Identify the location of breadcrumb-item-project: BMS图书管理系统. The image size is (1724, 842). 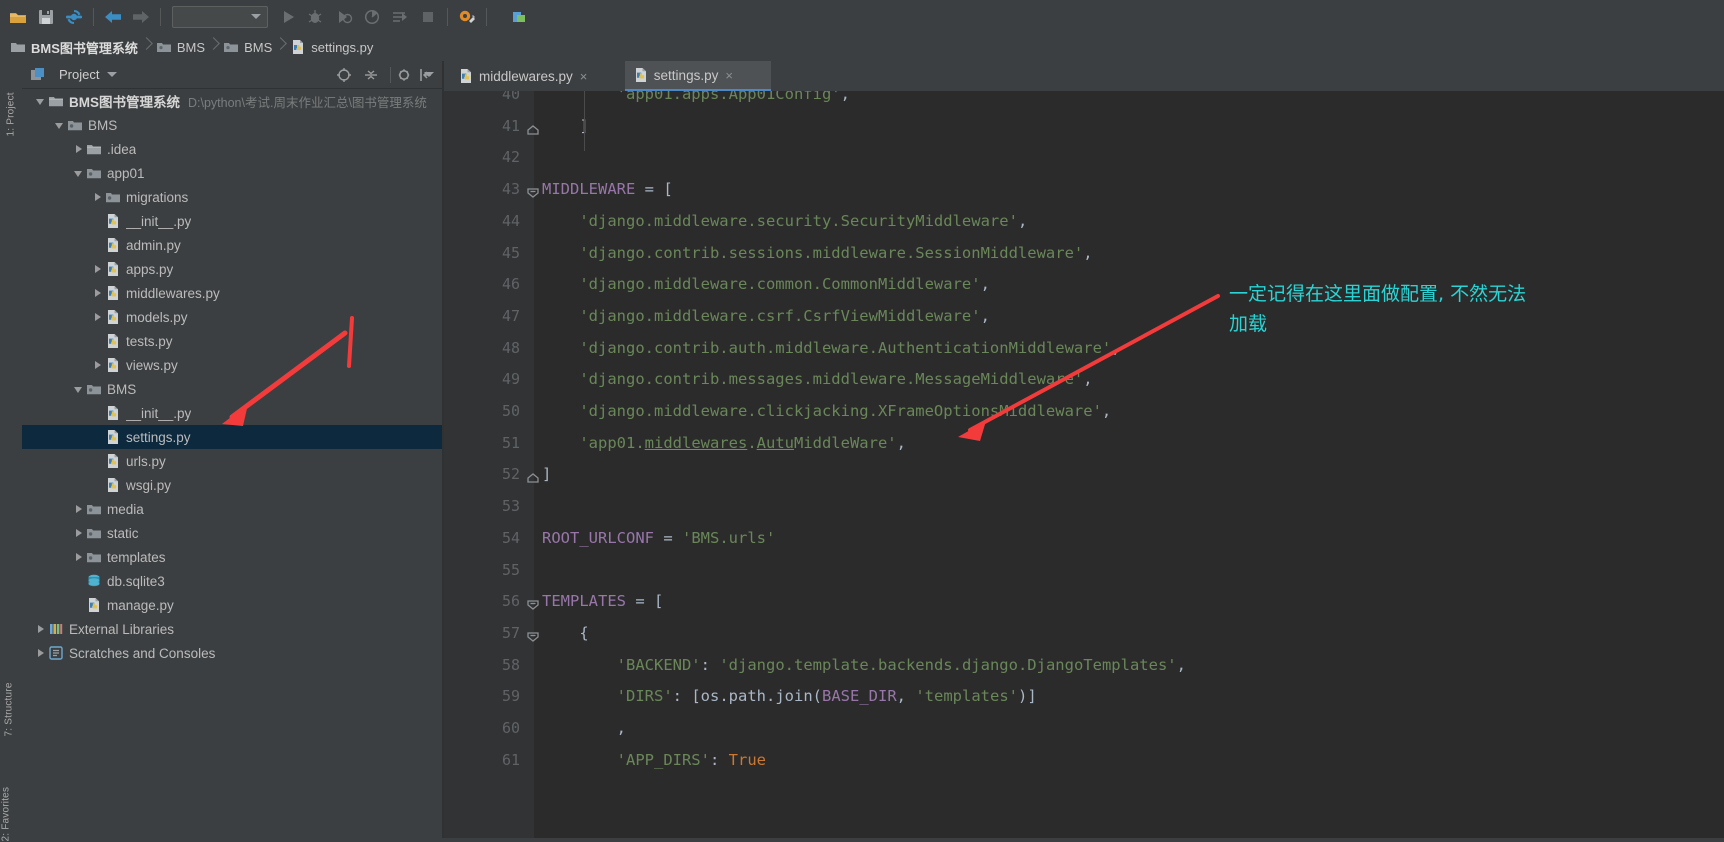
(73, 47).